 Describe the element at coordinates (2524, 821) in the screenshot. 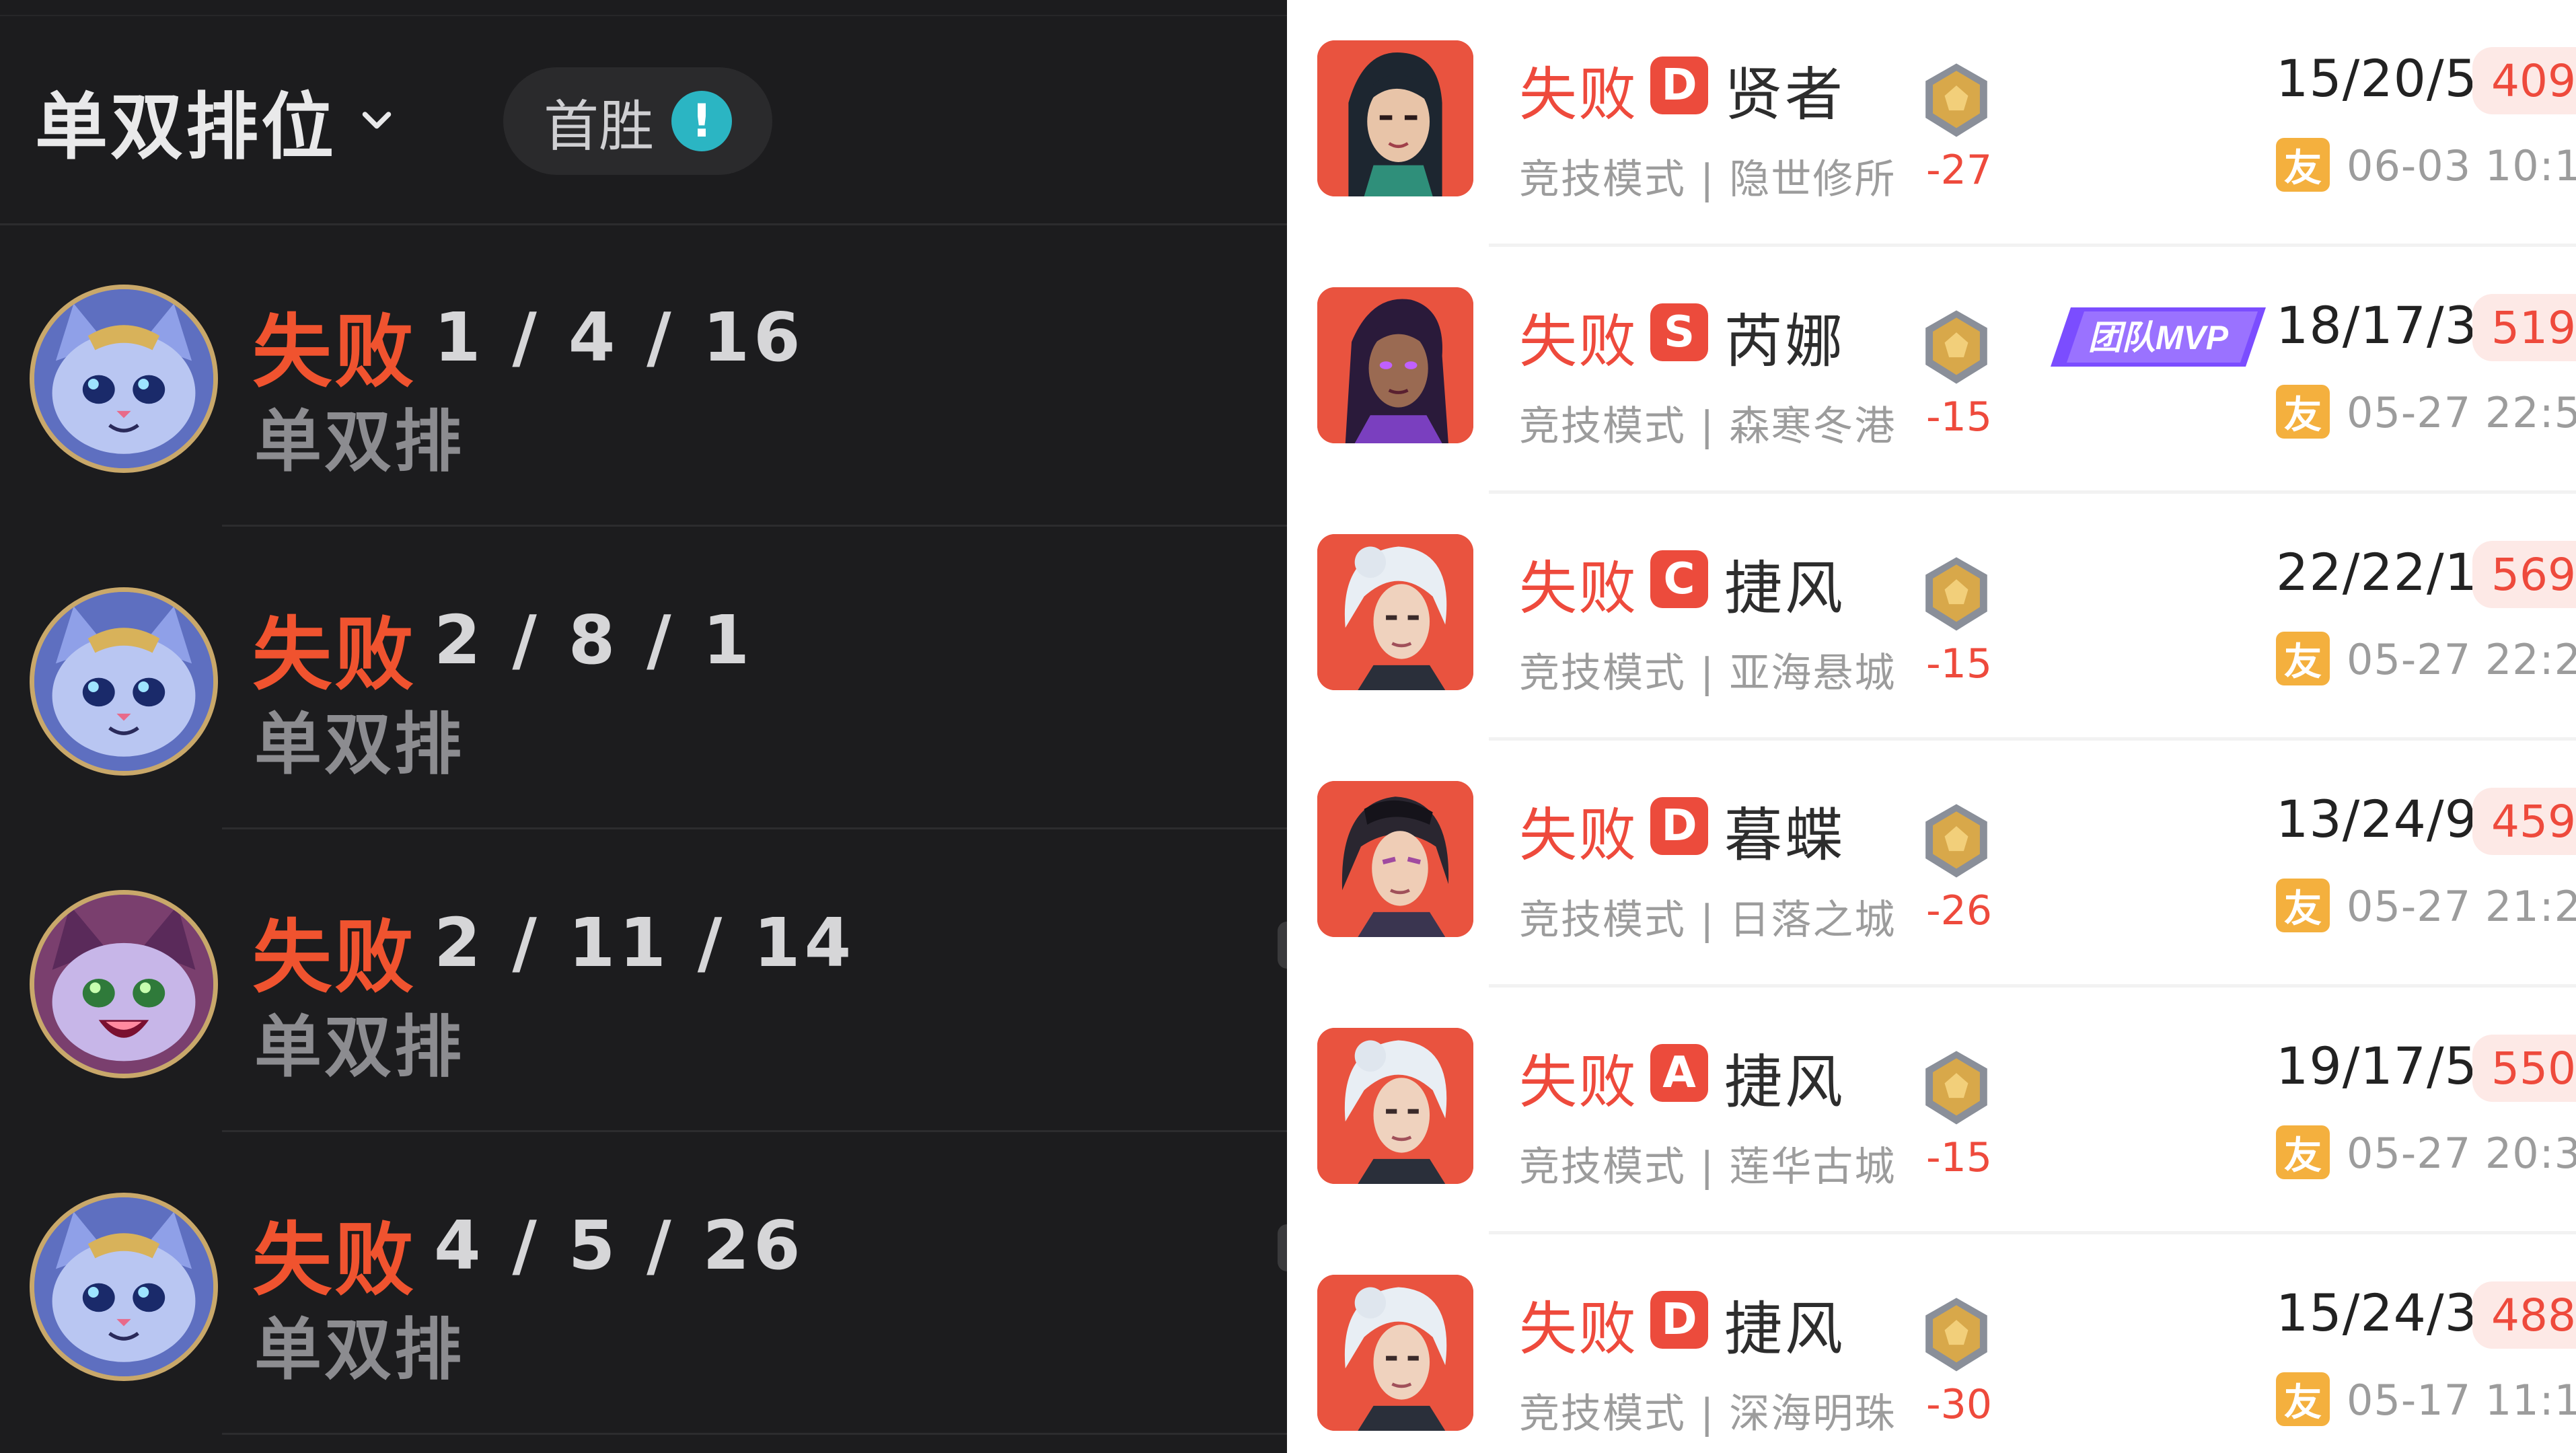

I see `acs-badge: 459` at that location.